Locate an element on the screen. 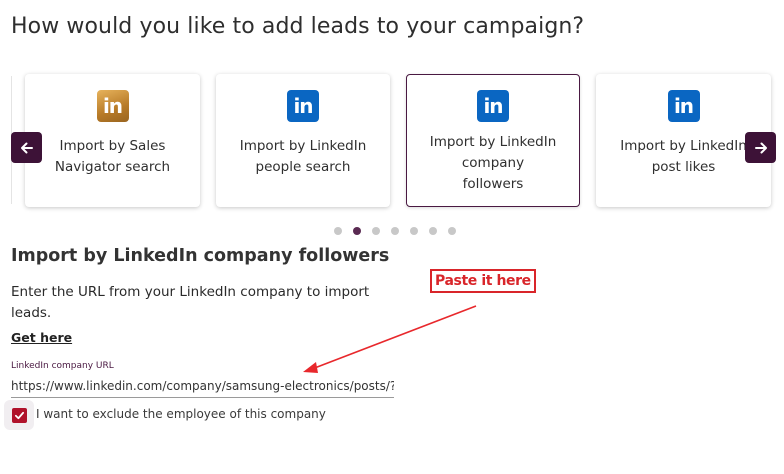 The height and width of the screenshot is (474, 784). checkmark-icon is located at coordinates (19, 415).